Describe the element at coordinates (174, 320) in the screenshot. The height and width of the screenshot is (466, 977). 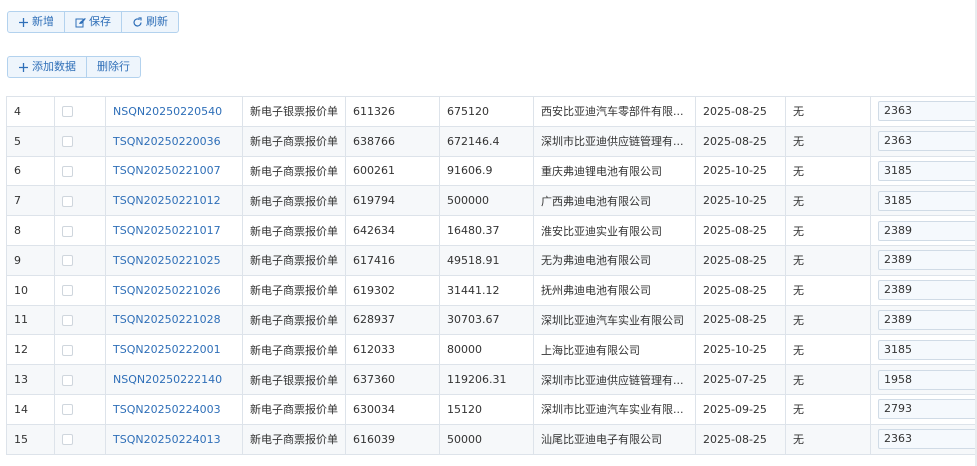
I see `document-code-link: TSQN20250221028` at that location.